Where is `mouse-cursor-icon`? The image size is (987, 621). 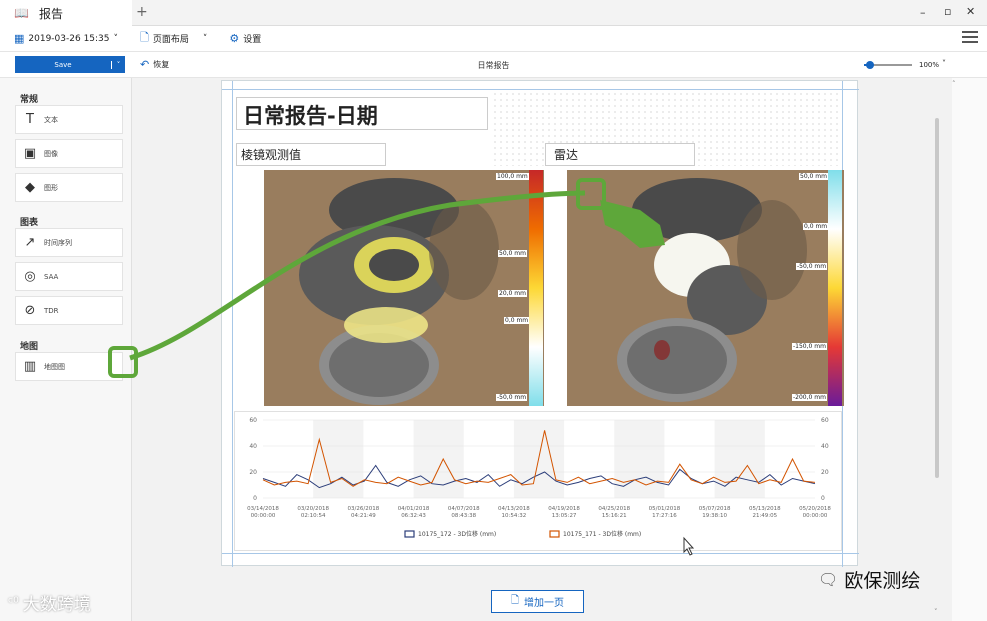
mouse-cursor-icon is located at coordinates (689, 546).